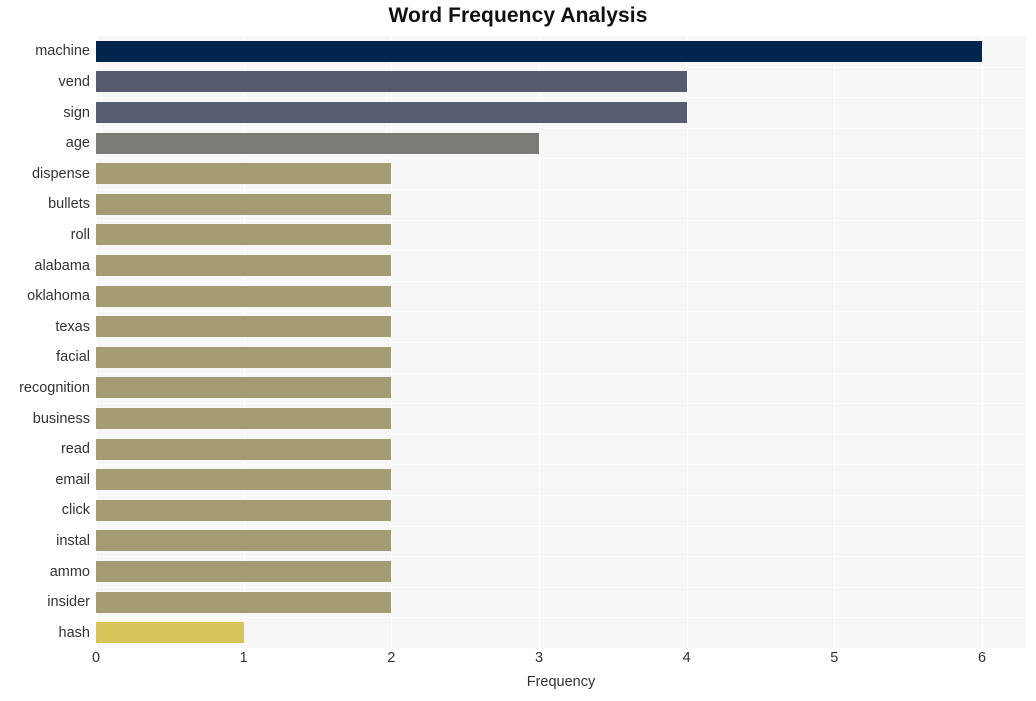 The image size is (1036, 701). I want to click on y-tick-label-oklahoma: oklahoma, so click(58, 296).